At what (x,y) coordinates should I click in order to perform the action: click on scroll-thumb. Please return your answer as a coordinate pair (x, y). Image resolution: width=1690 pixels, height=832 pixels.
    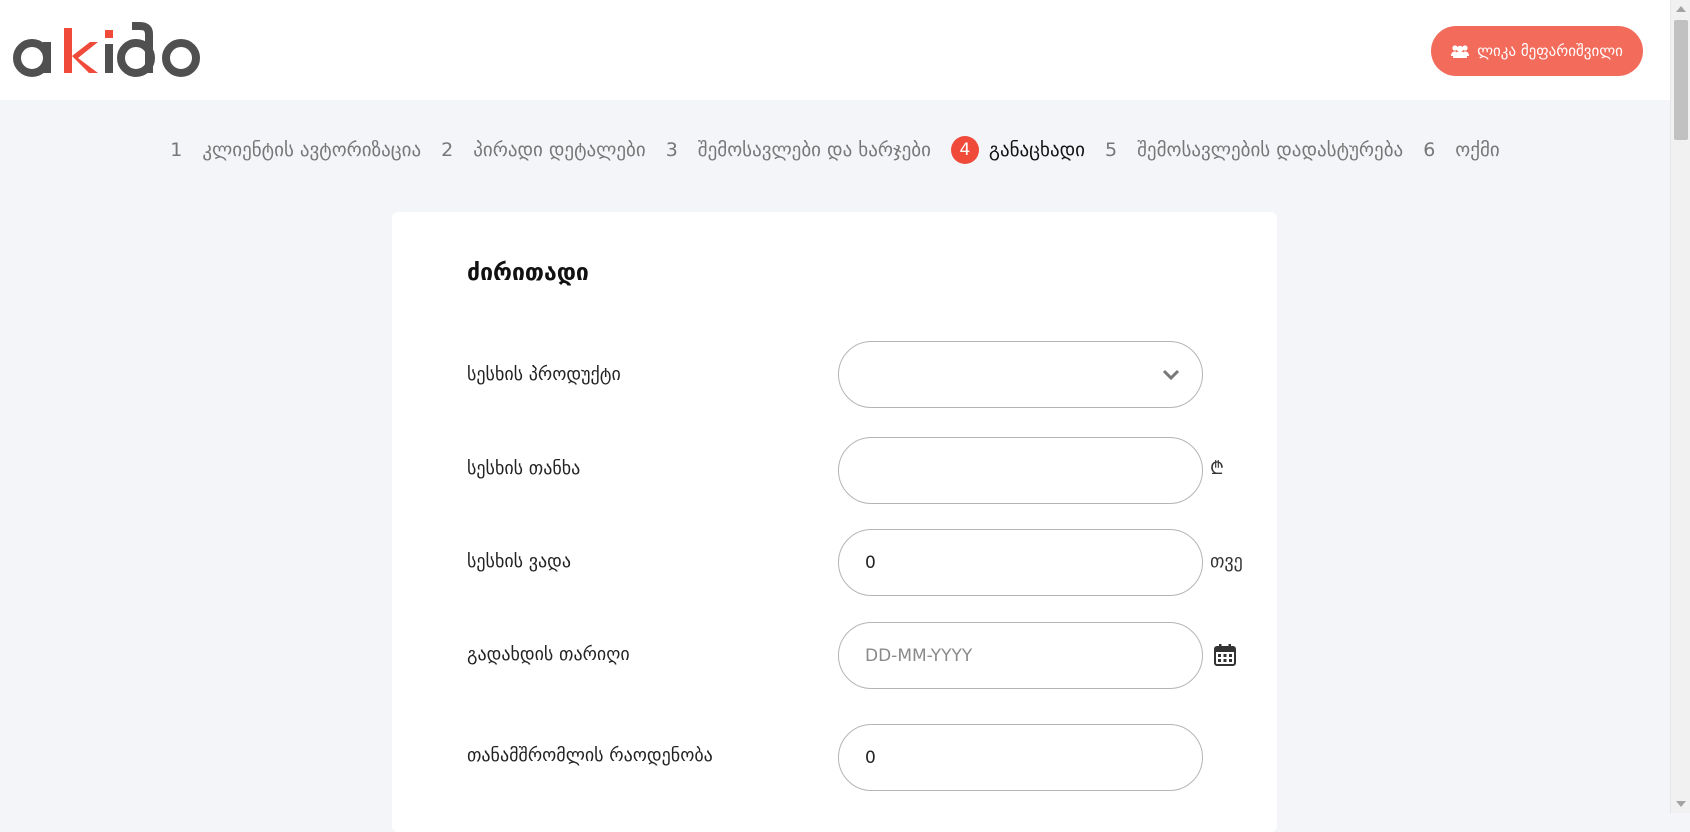
    Looking at the image, I should click on (1681, 80).